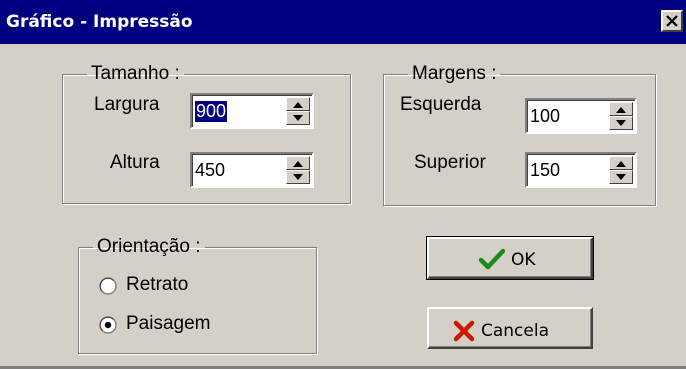 The height and width of the screenshot is (369, 686). Describe the element at coordinates (545, 170) in the screenshot. I see `superior-value: 150` at that location.